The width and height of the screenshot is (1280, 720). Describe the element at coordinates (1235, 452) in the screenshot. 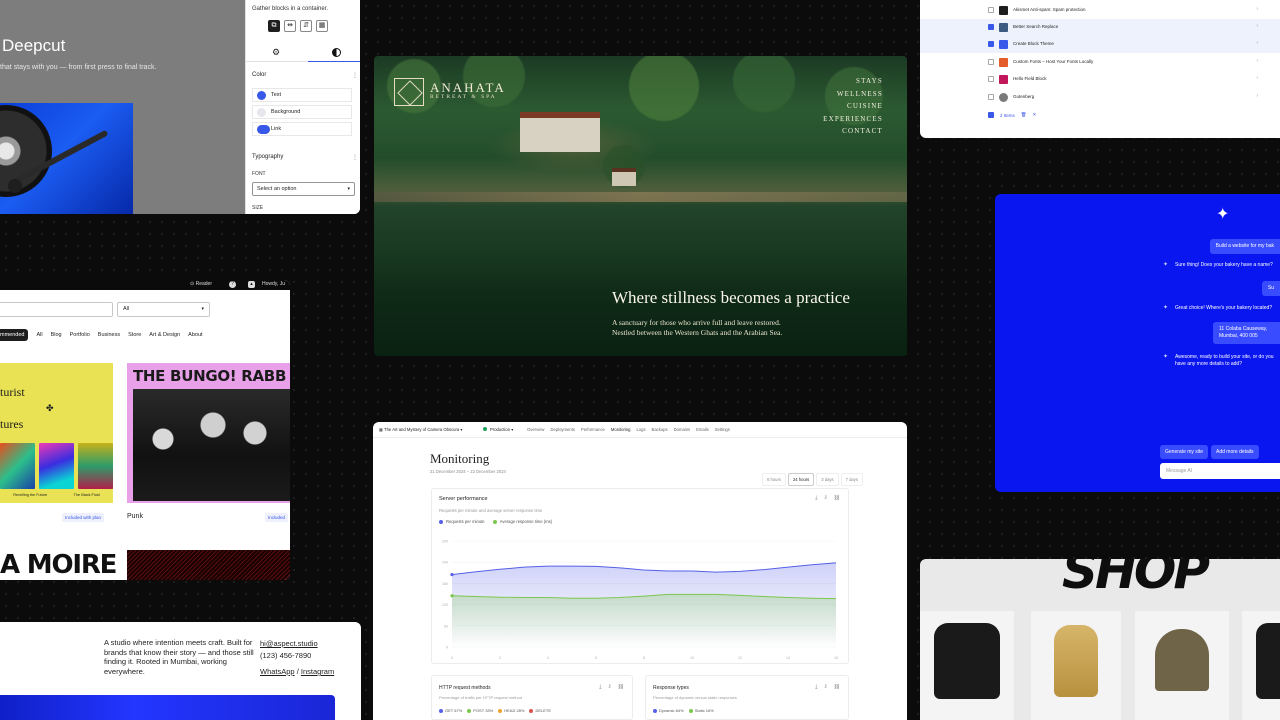

I see `add-details-button: Add more details` at that location.